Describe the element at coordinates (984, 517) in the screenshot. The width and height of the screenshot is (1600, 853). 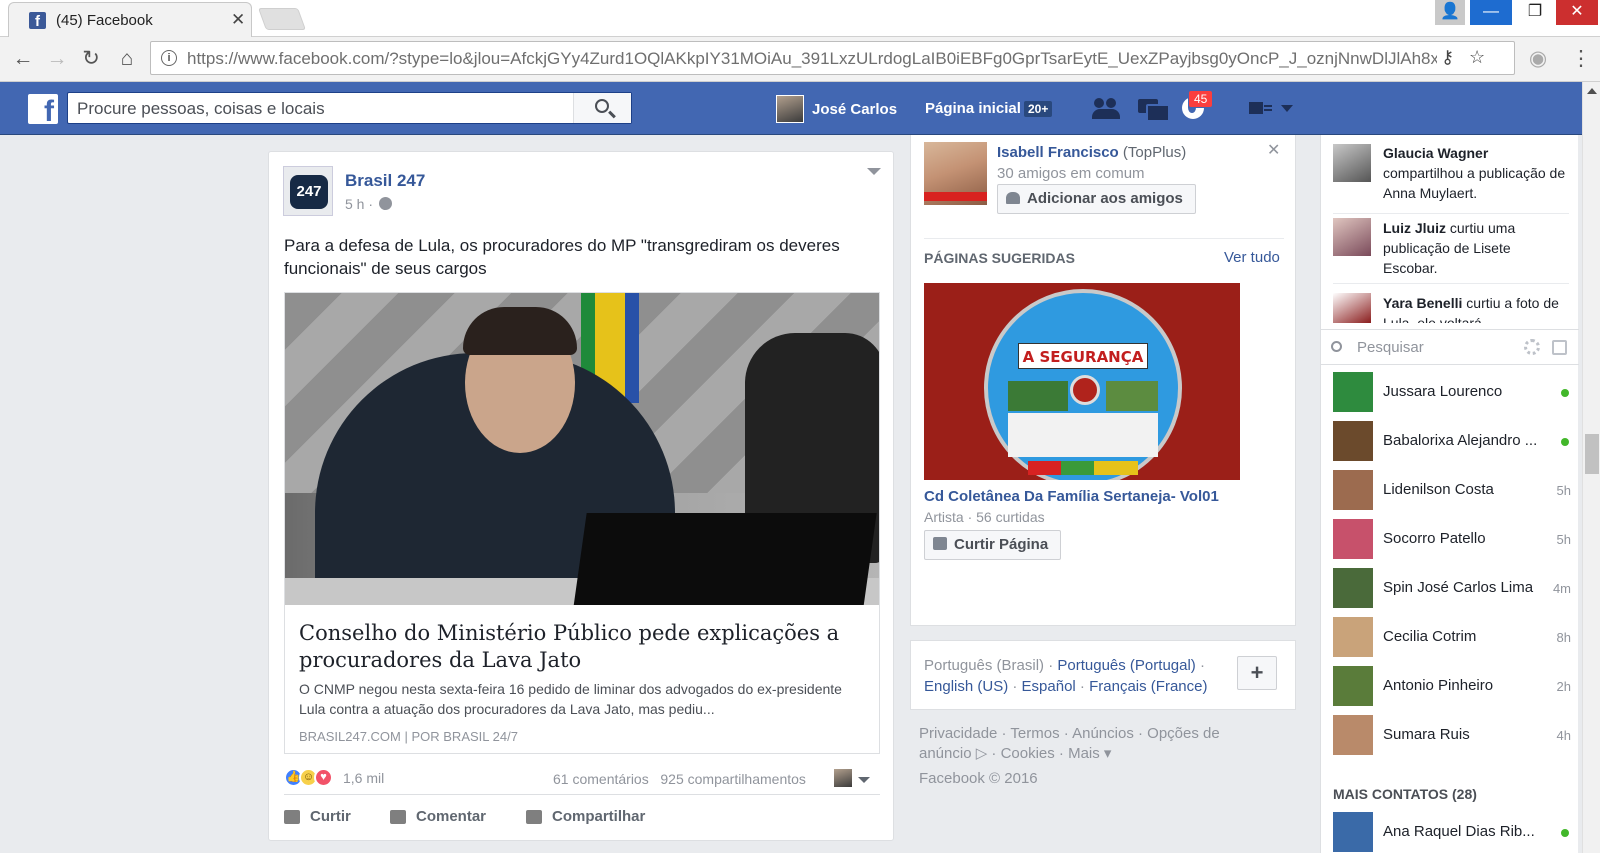
I see `suggested-page-meta: Artista · 56 curtidas` at that location.